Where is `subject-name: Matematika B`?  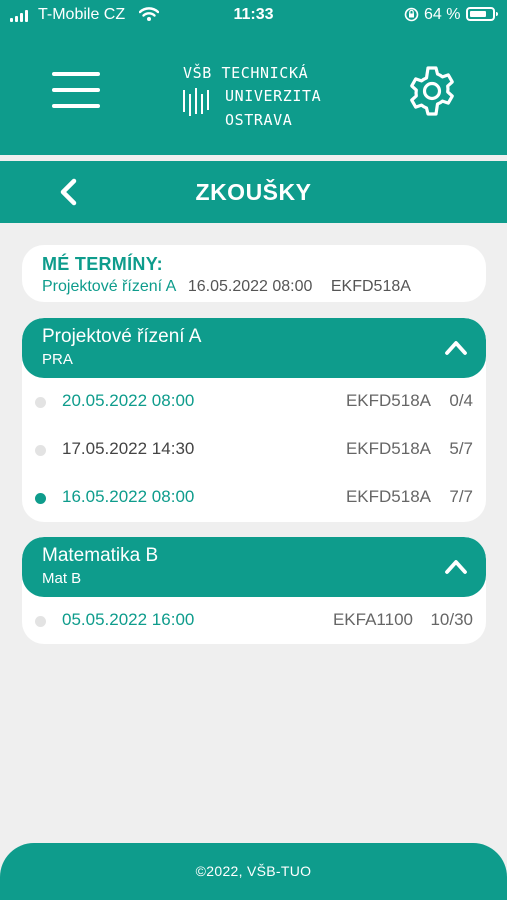 subject-name: Matematika B is located at coordinates (100, 555).